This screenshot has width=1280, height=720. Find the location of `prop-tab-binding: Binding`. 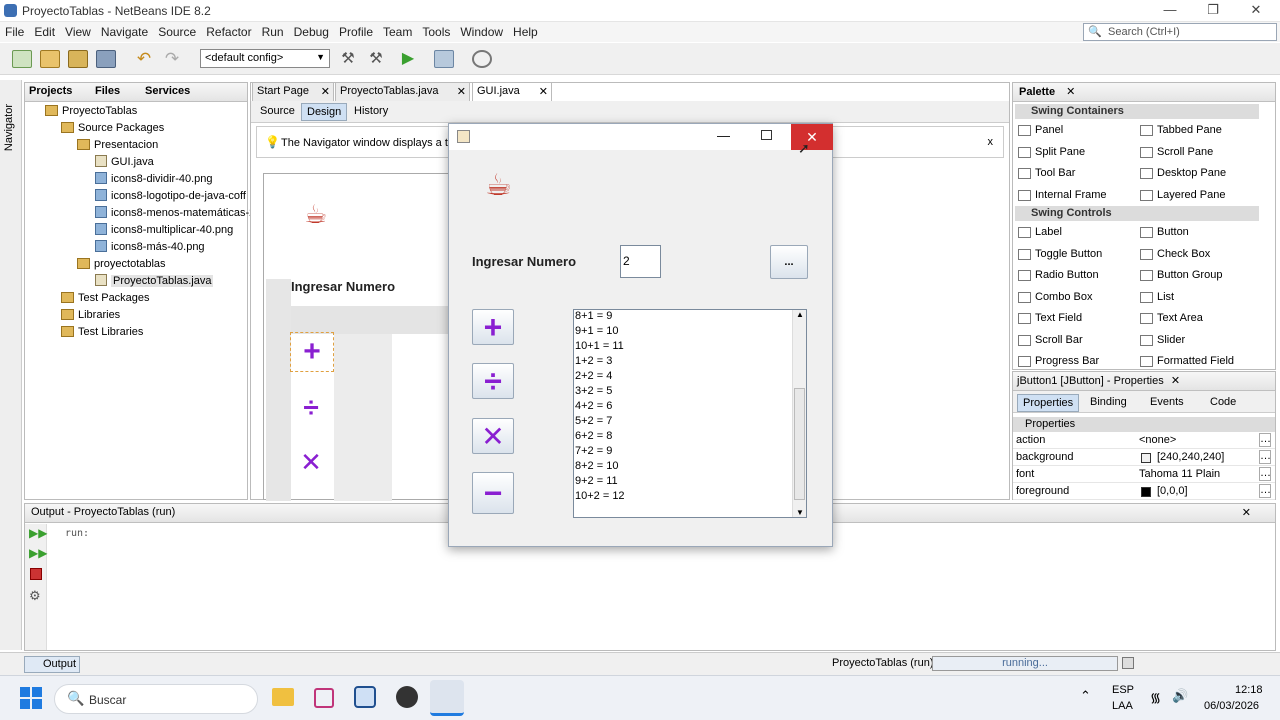

prop-tab-binding: Binding is located at coordinates (1108, 402).